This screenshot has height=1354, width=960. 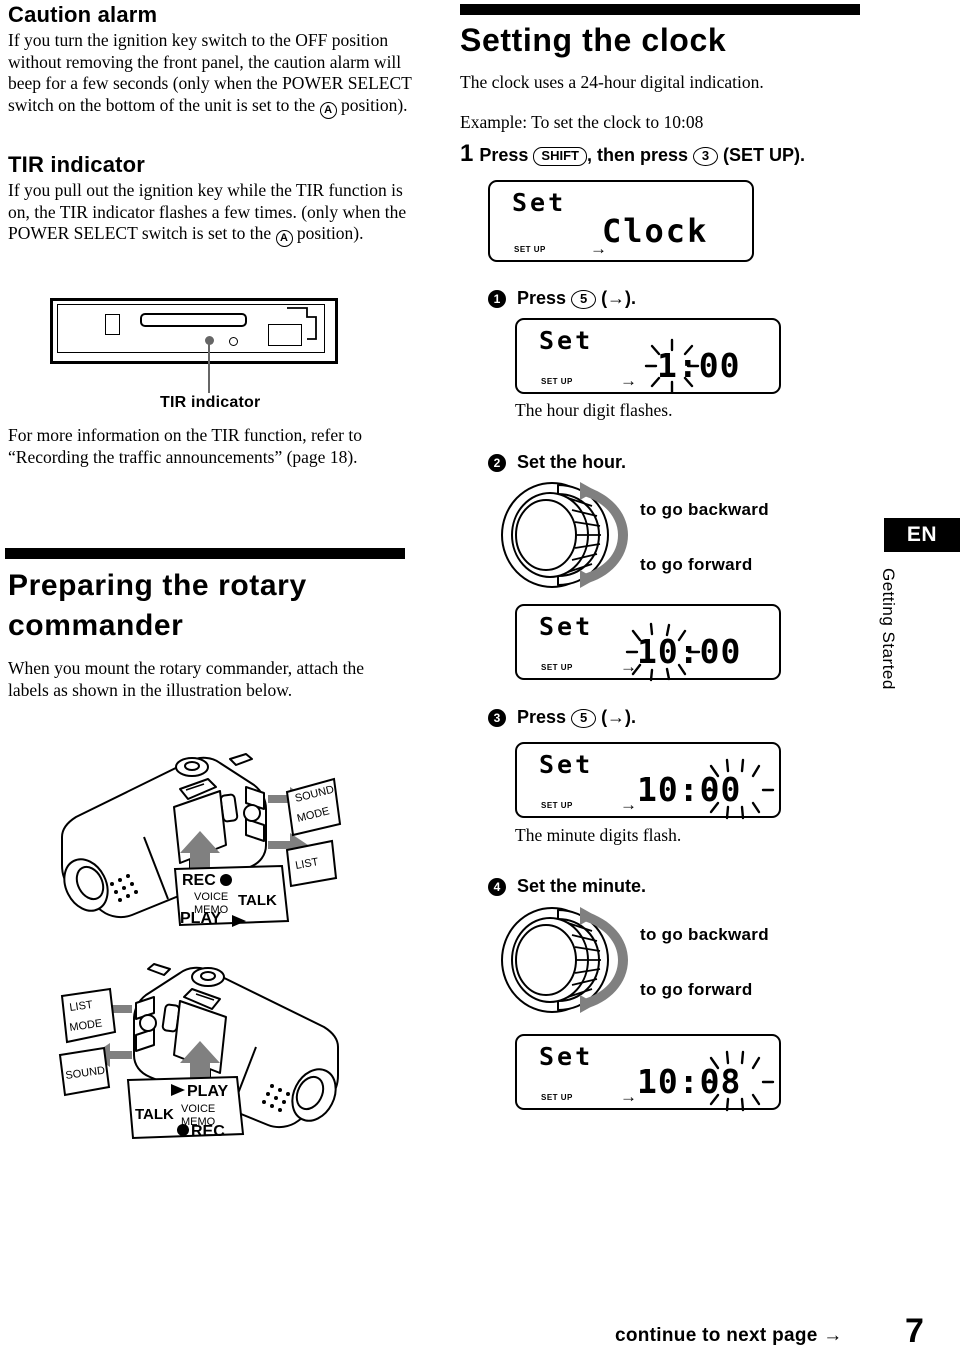 What do you see at coordinates (544, 717) in the screenshot?
I see `step-bullet-3-text-before: Press` at bounding box center [544, 717].